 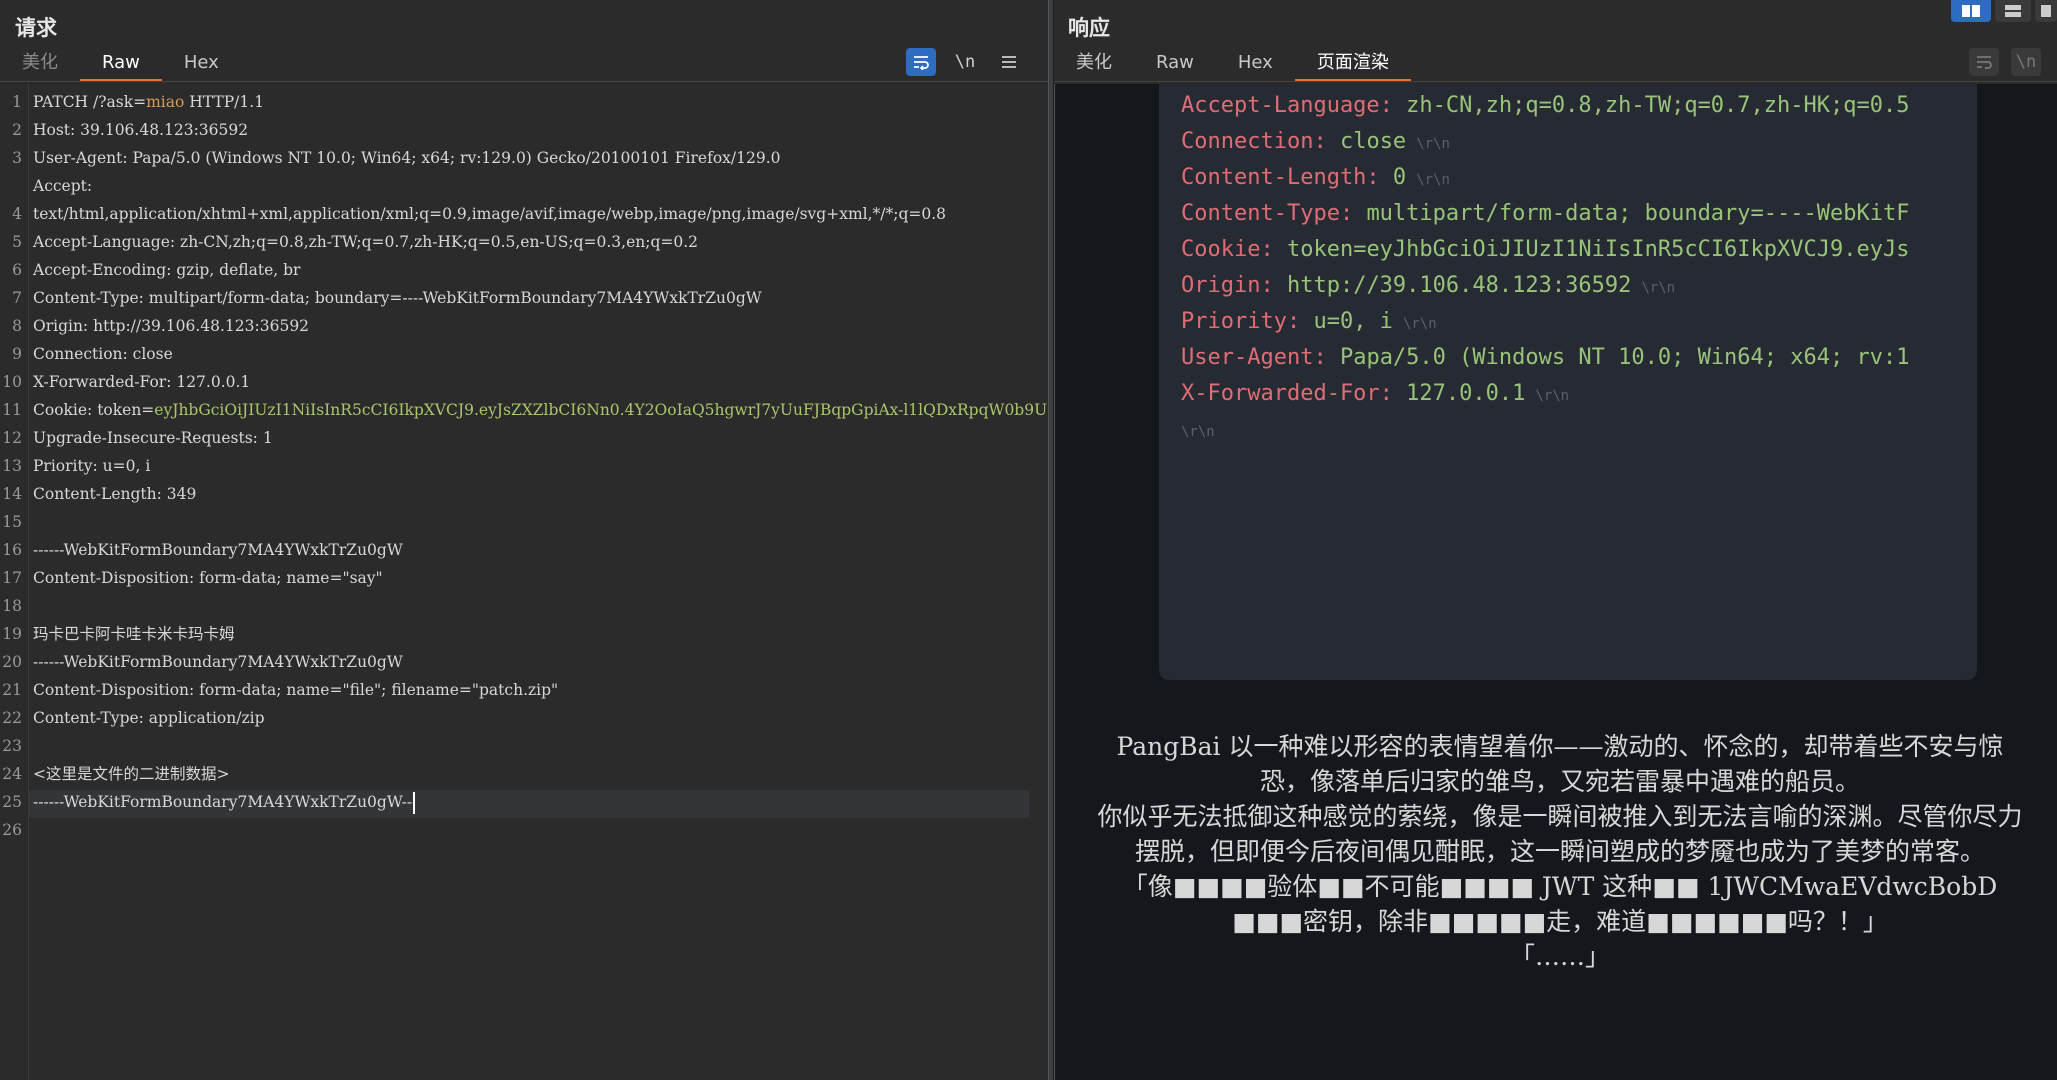 What do you see at coordinates (36, 28) in the screenshot?
I see `request-title: 请求` at bounding box center [36, 28].